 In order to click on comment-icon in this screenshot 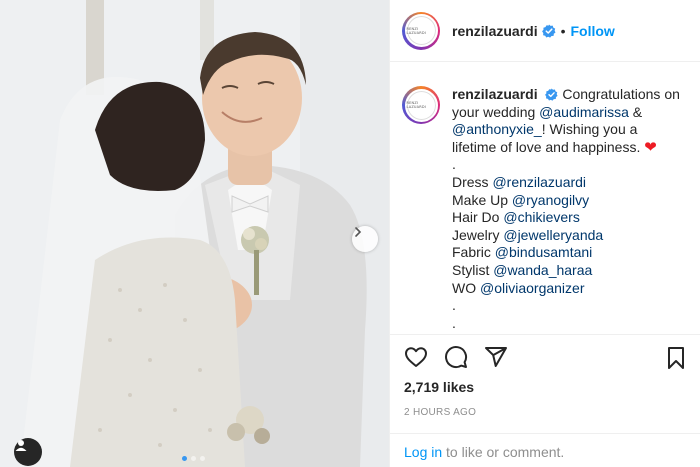, I will do `click(456, 357)`.